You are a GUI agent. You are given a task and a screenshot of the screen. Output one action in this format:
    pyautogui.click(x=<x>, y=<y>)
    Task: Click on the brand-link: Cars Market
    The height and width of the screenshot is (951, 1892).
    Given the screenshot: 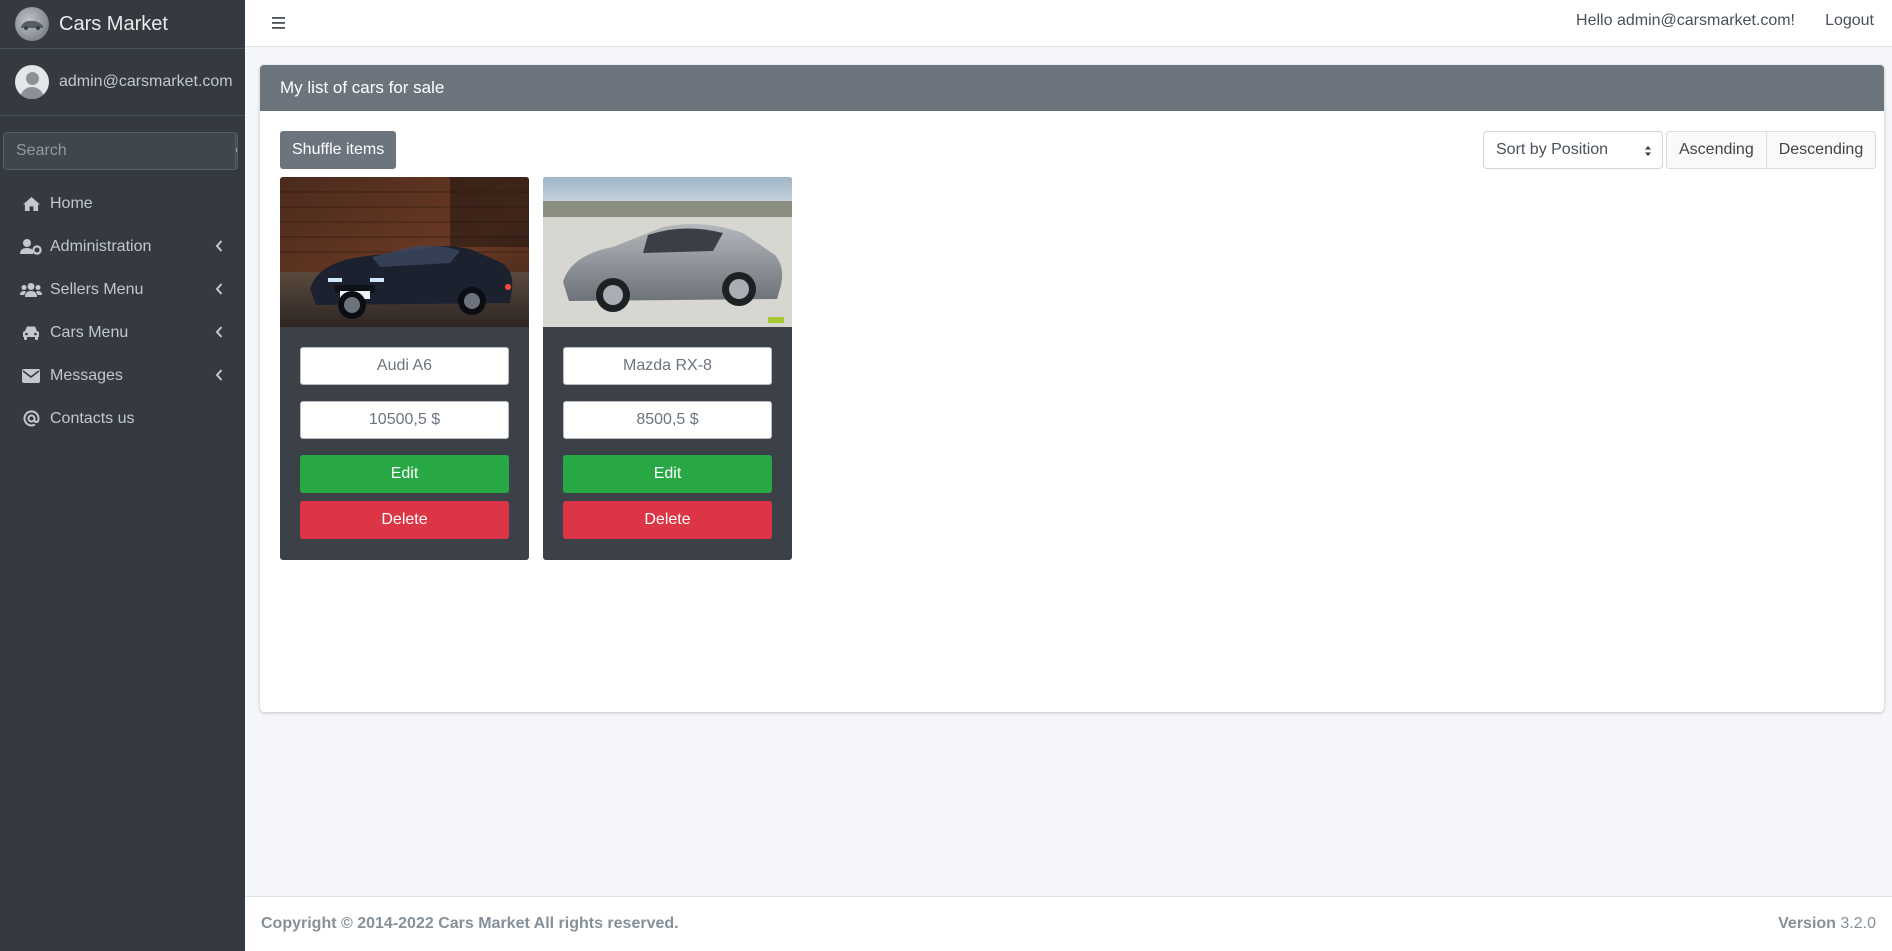 What is the action you would take?
    pyautogui.click(x=122, y=24)
    